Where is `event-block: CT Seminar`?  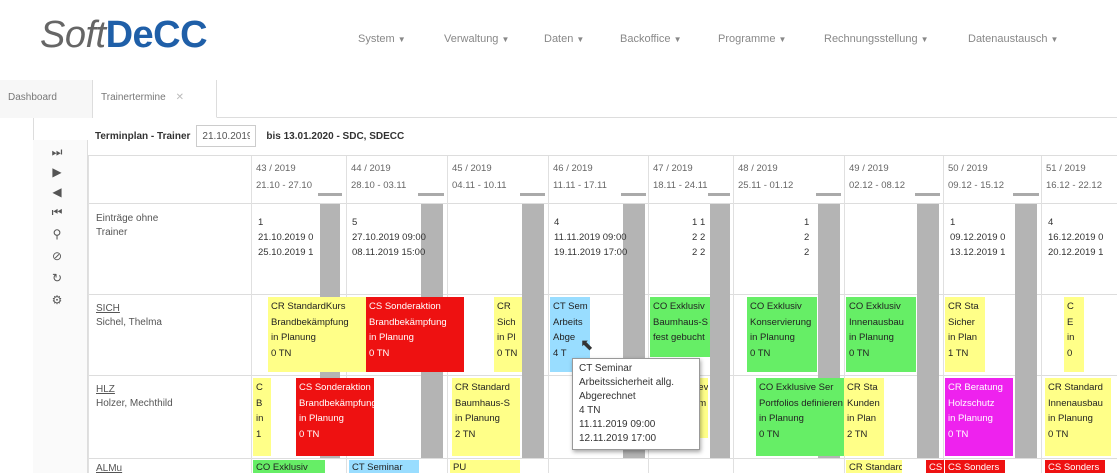 event-block: CT Seminar is located at coordinates (384, 466).